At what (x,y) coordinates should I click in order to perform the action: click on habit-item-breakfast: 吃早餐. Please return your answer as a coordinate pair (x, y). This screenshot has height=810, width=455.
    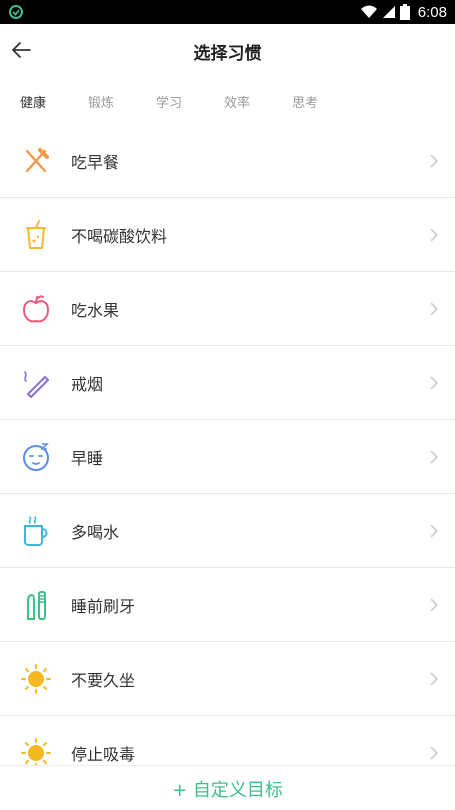
    Looking at the image, I should click on (227, 161).